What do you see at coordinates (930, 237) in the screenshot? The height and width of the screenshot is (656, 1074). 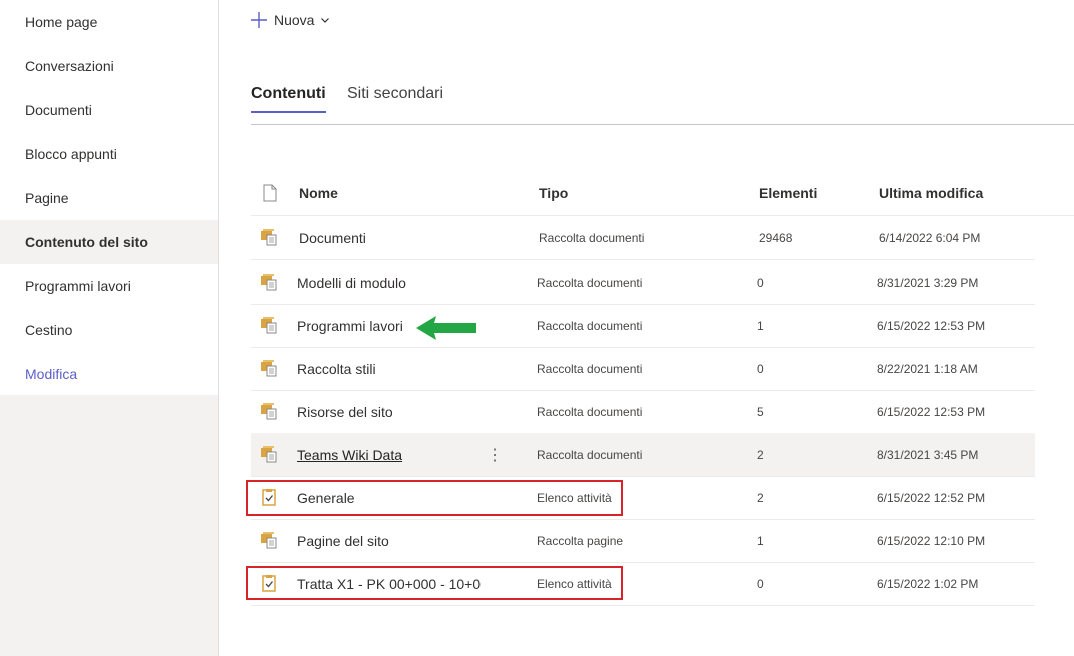 I see `row-modified: 6/14/2022 6:04 PM` at bounding box center [930, 237].